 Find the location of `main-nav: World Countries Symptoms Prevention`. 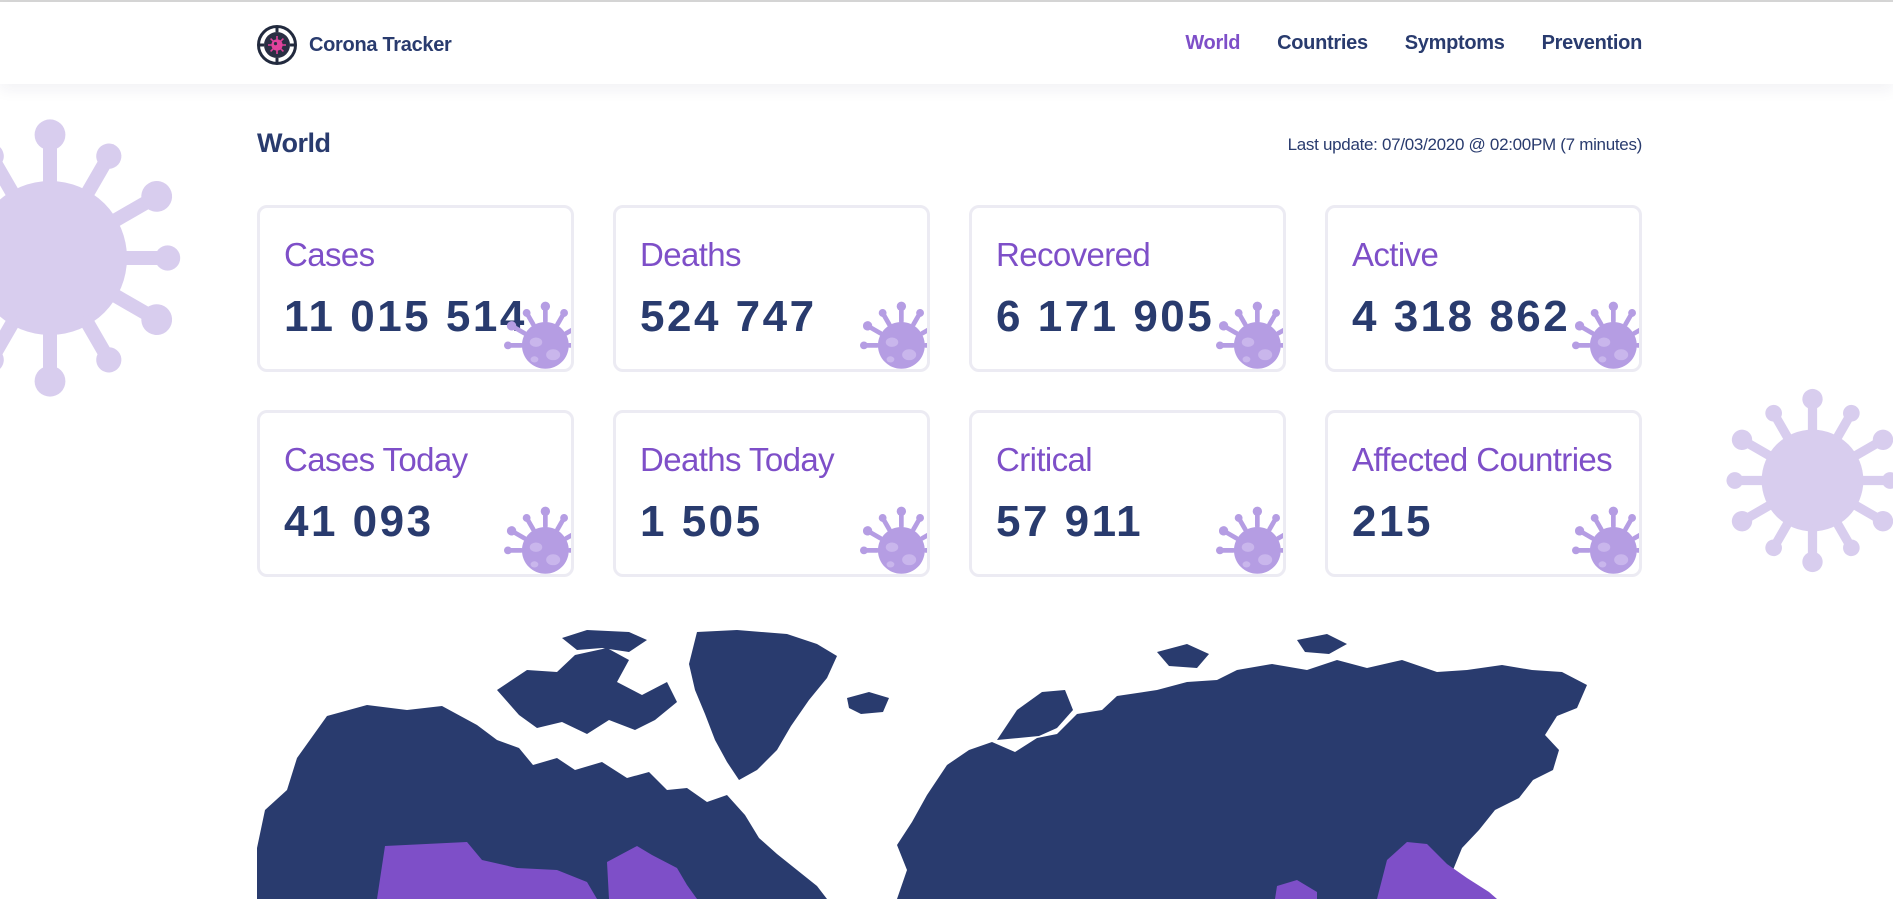

main-nav: World Countries Symptoms Prevention is located at coordinates (1395, 43).